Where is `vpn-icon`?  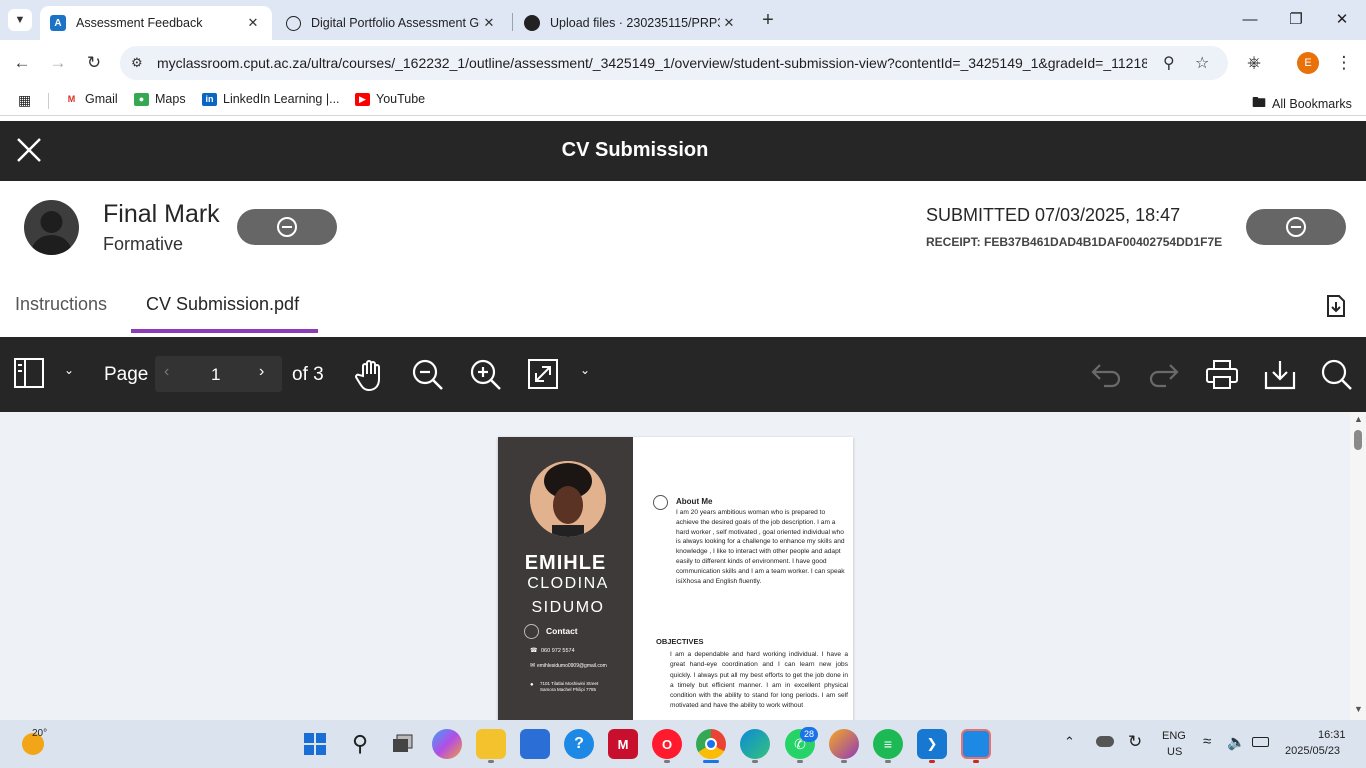 vpn-icon is located at coordinates (844, 744).